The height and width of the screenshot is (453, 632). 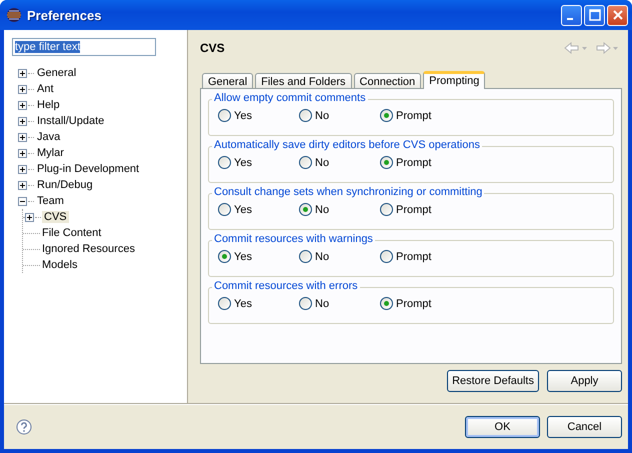 I want to click on group-title: Consult change sets when synchronizing or committing, so click(x=348, y=192).